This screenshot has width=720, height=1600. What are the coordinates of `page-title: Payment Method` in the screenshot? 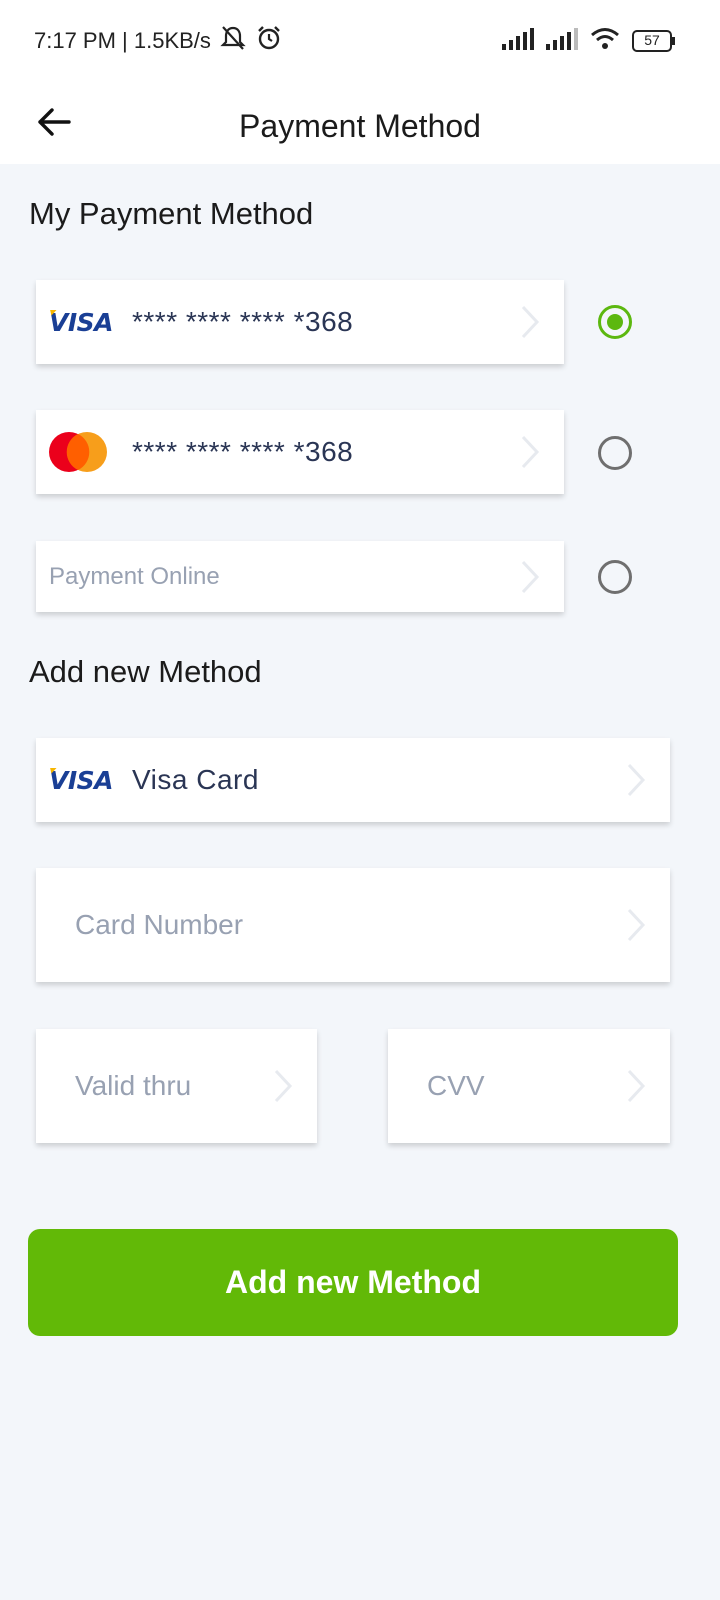 It's located at (360, 126).